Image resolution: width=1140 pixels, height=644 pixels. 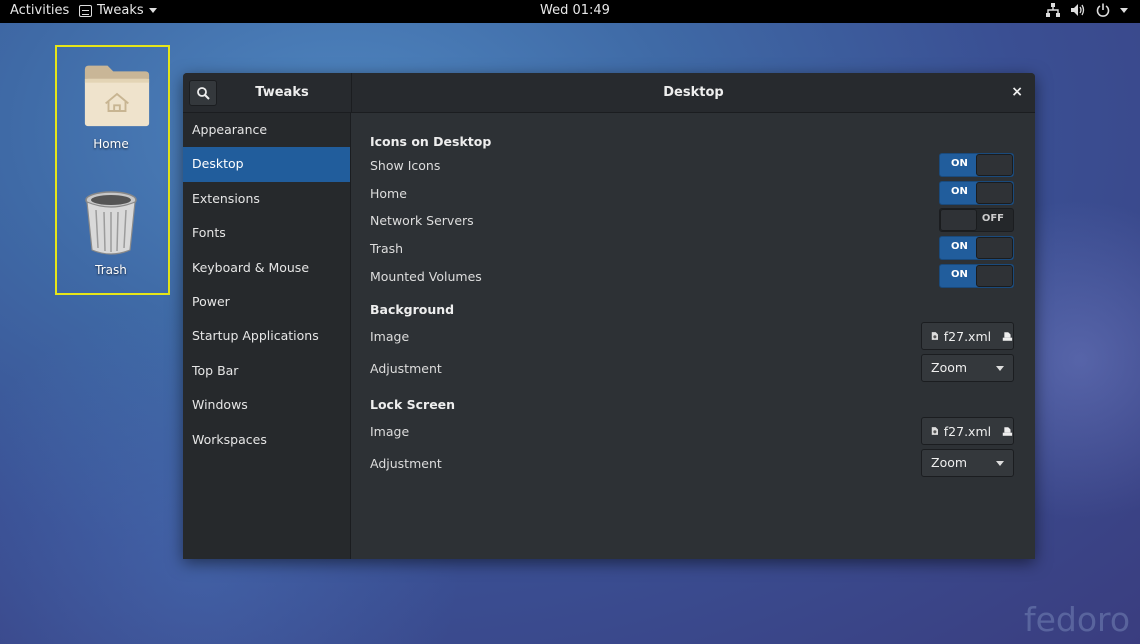 I want to click on home-icon-switch: ON, so click(x=976, y=193).